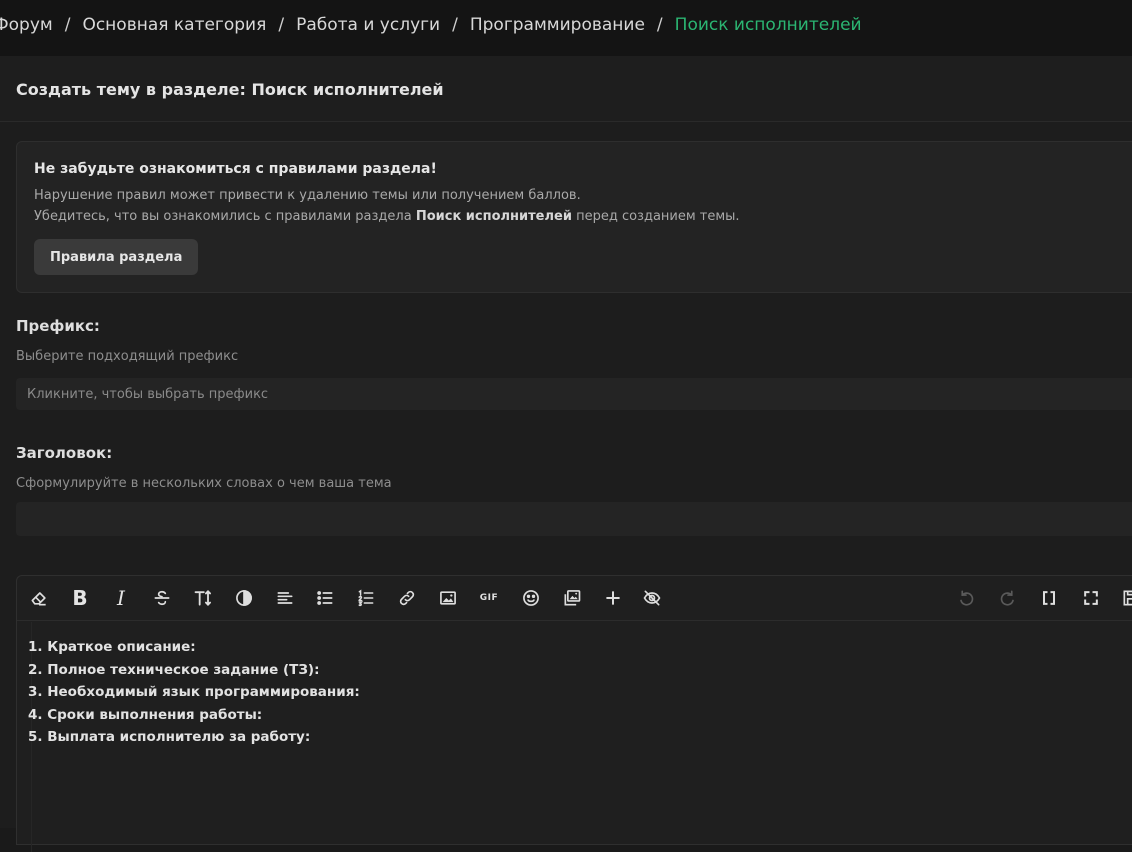 The width and height of the screenshot is (1132, 852). What do you see at coordinates (58, 326) in the screenshot?
I see `prefix-label: Префикс:` at bounding box center [58, 326].